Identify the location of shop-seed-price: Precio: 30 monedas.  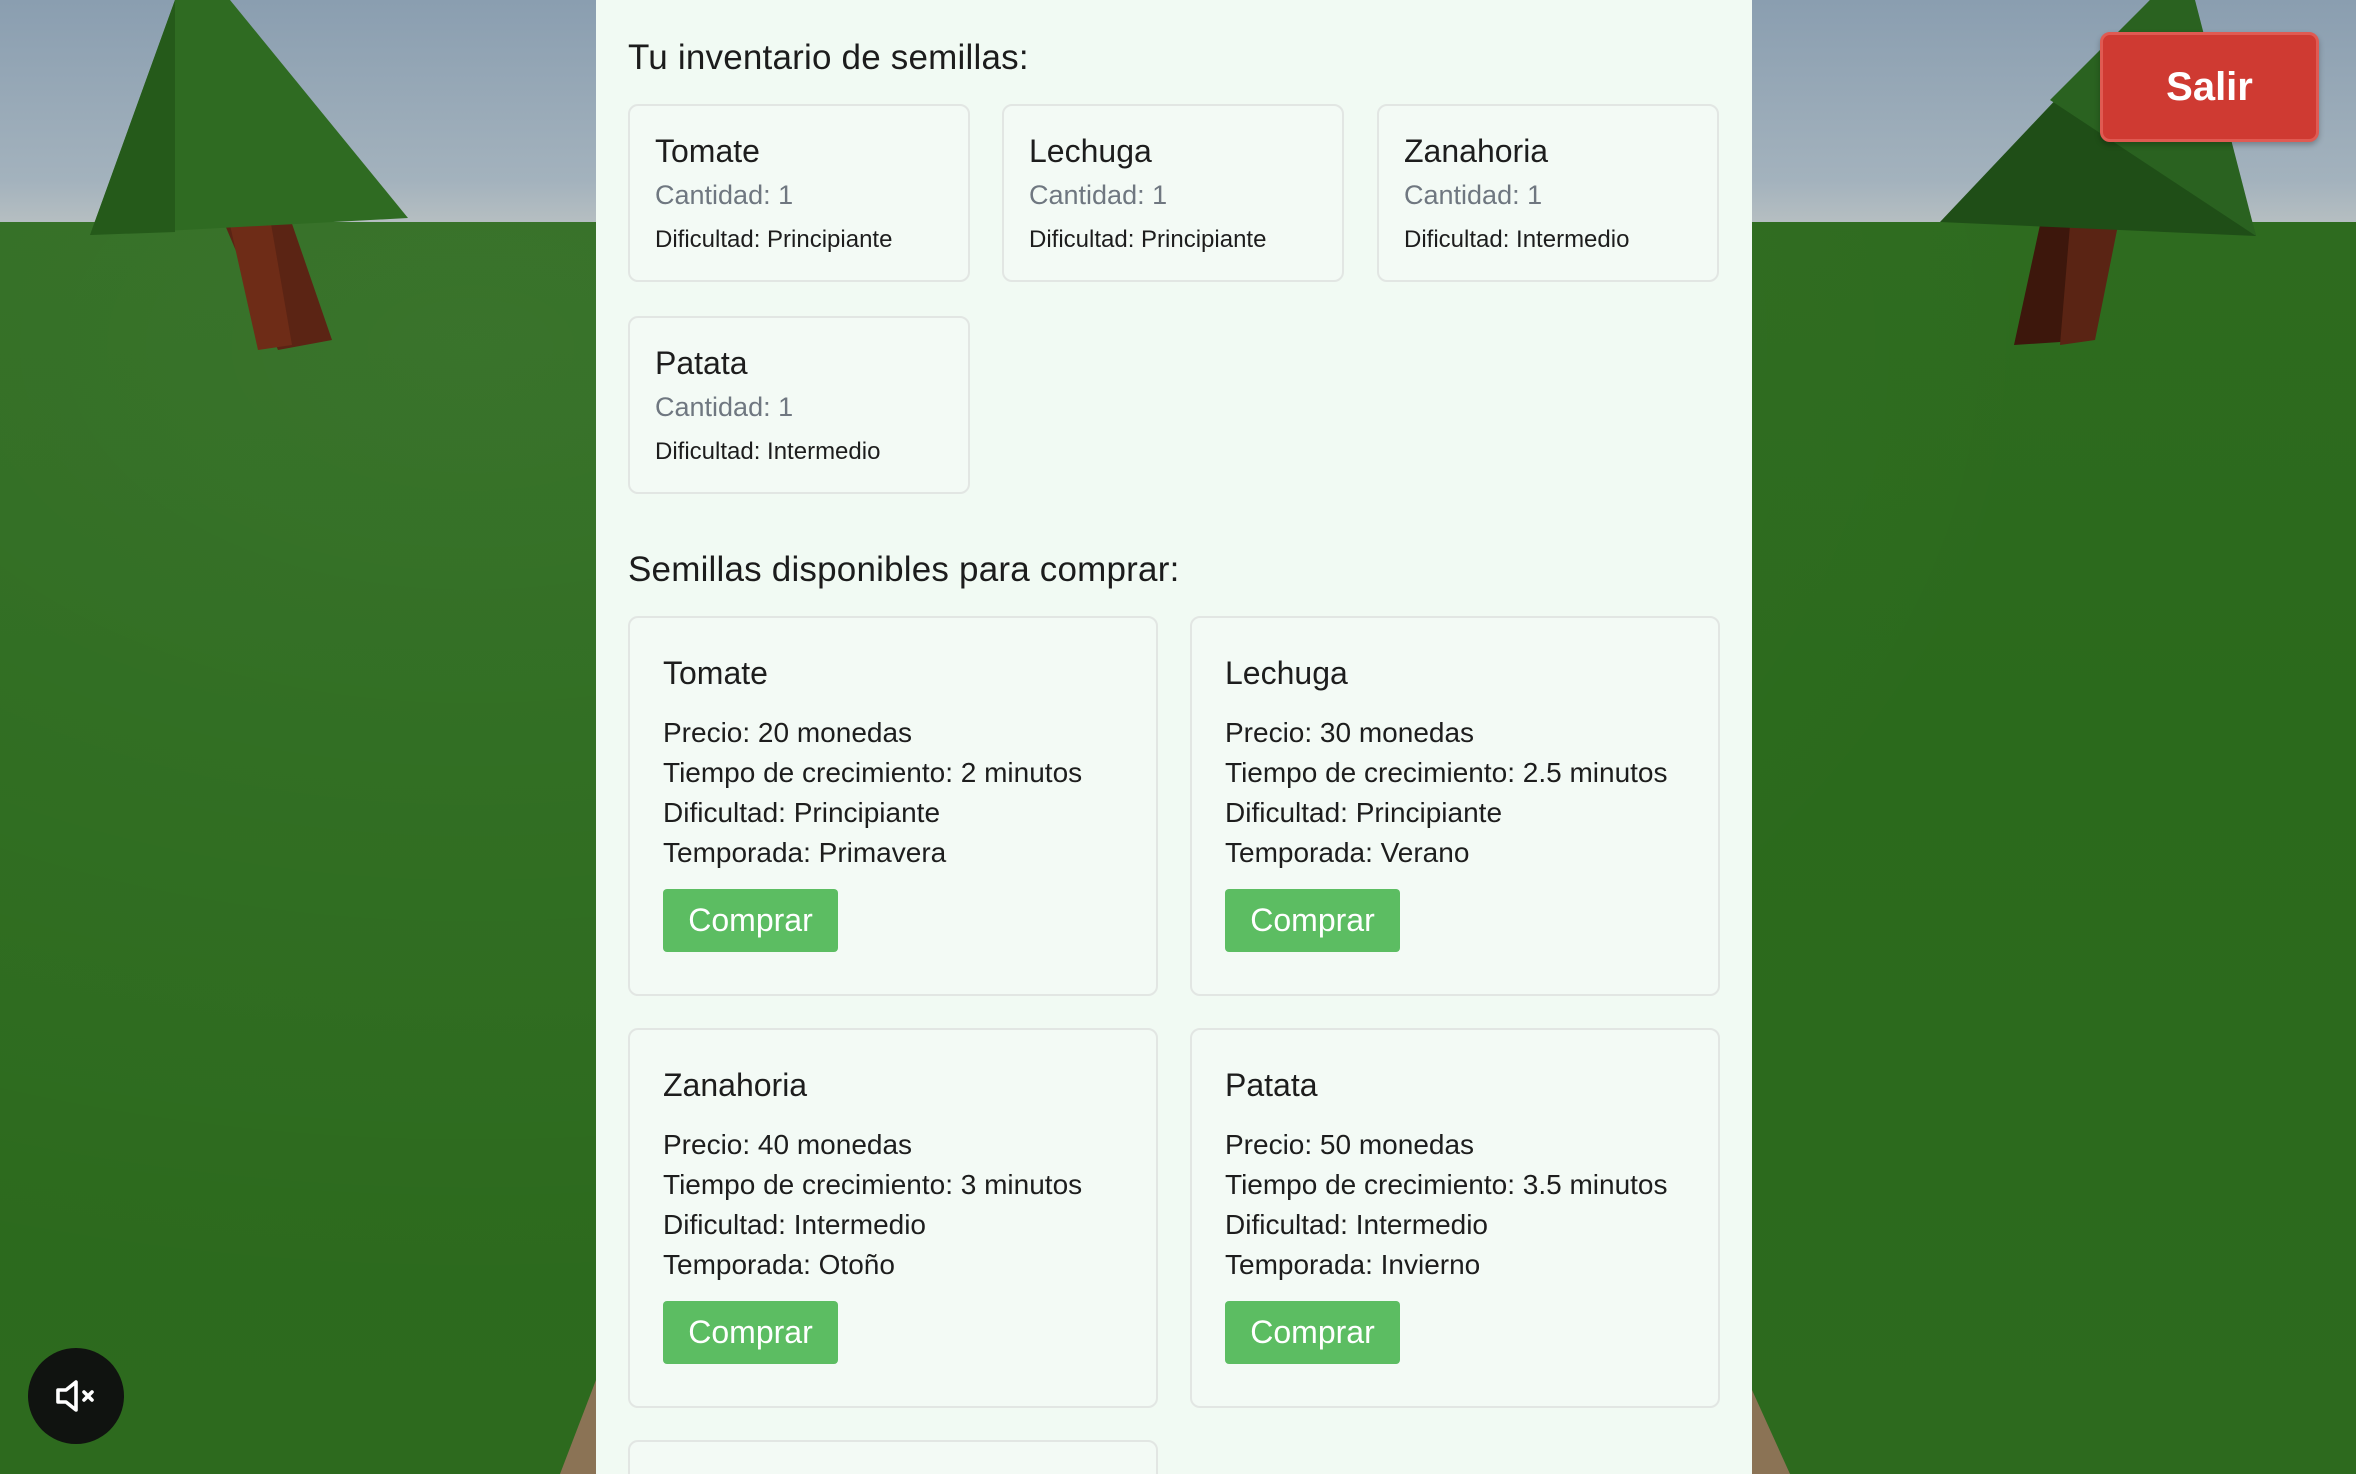
(1350, 733).